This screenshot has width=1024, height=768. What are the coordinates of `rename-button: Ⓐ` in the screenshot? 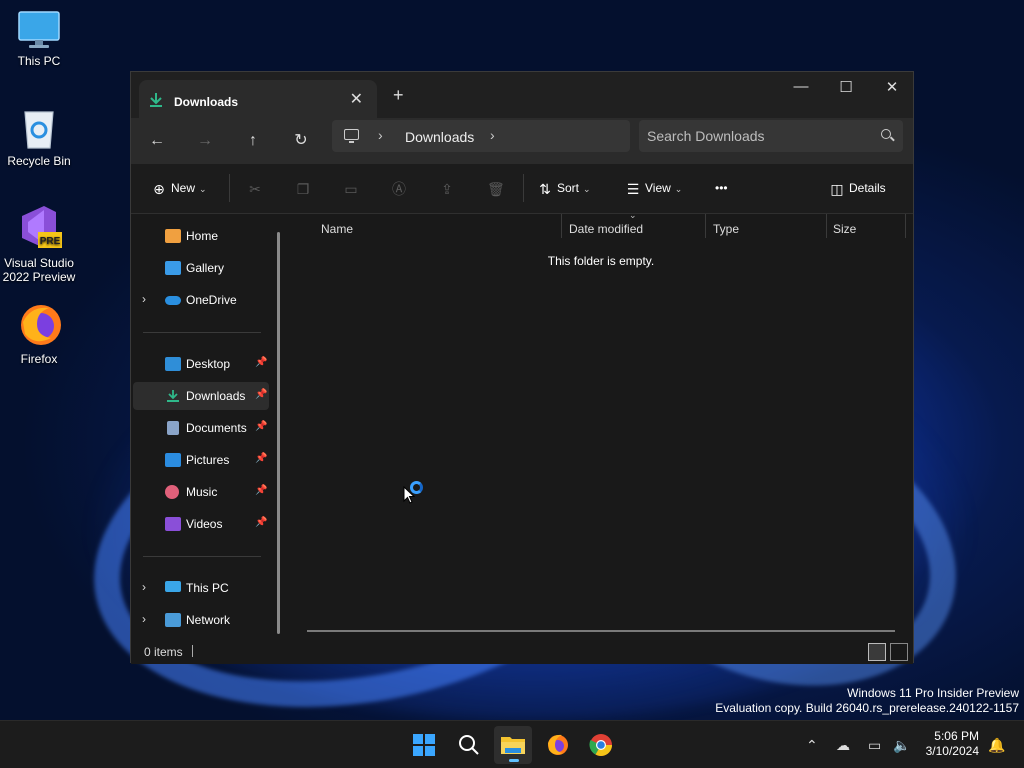 It's located at (401, 188).